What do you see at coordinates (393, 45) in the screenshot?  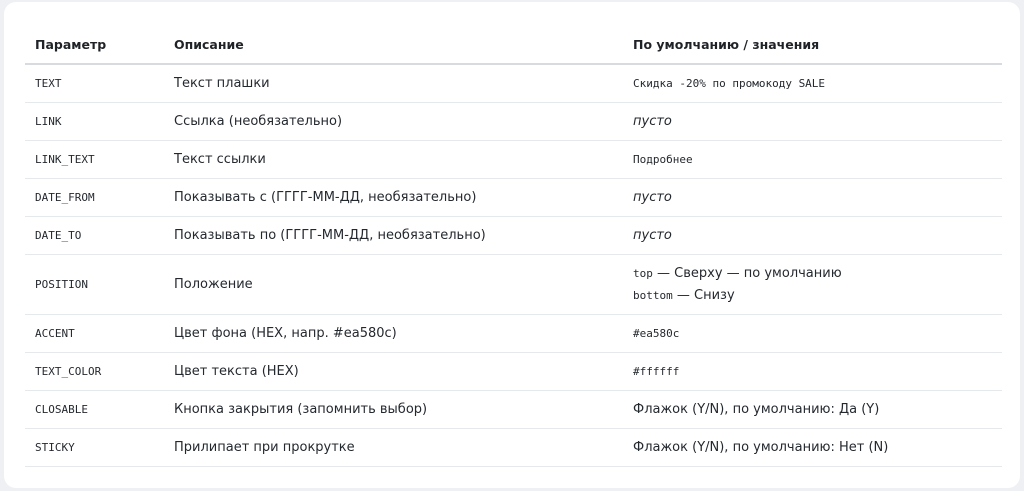 I see `column-header-description: Описание` at bounding box center [393, 45].